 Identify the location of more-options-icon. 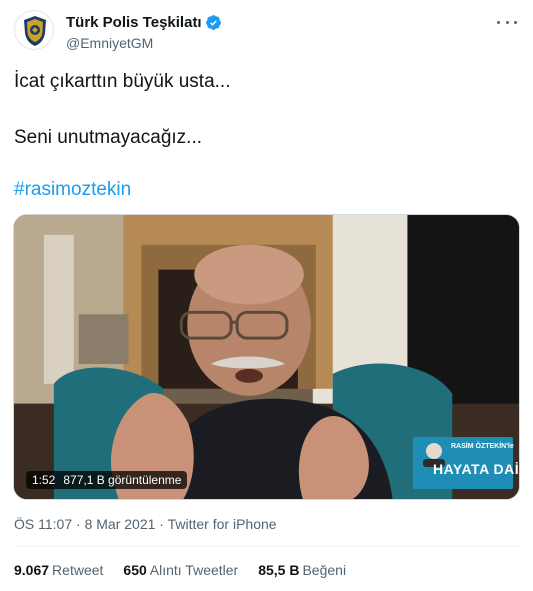
(507, 22).